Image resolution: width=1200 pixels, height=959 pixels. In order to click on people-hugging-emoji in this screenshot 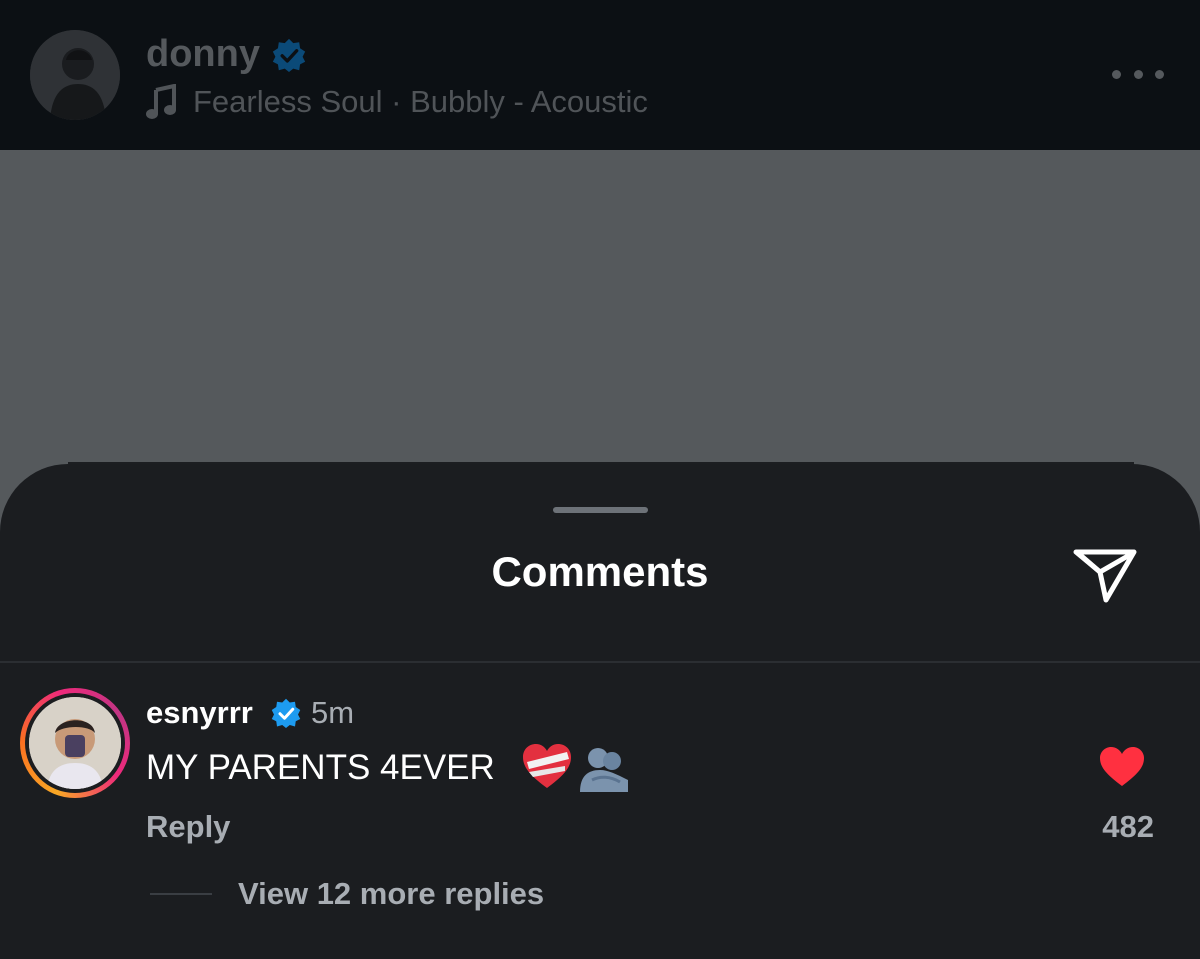, I will do `click(604, 770)`.